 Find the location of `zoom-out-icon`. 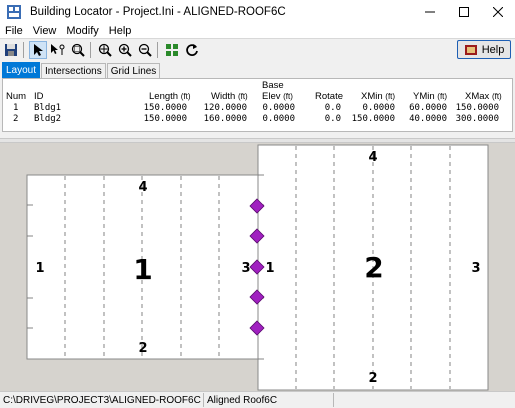

zoom-out-icon is located at coordinates (145, 50).